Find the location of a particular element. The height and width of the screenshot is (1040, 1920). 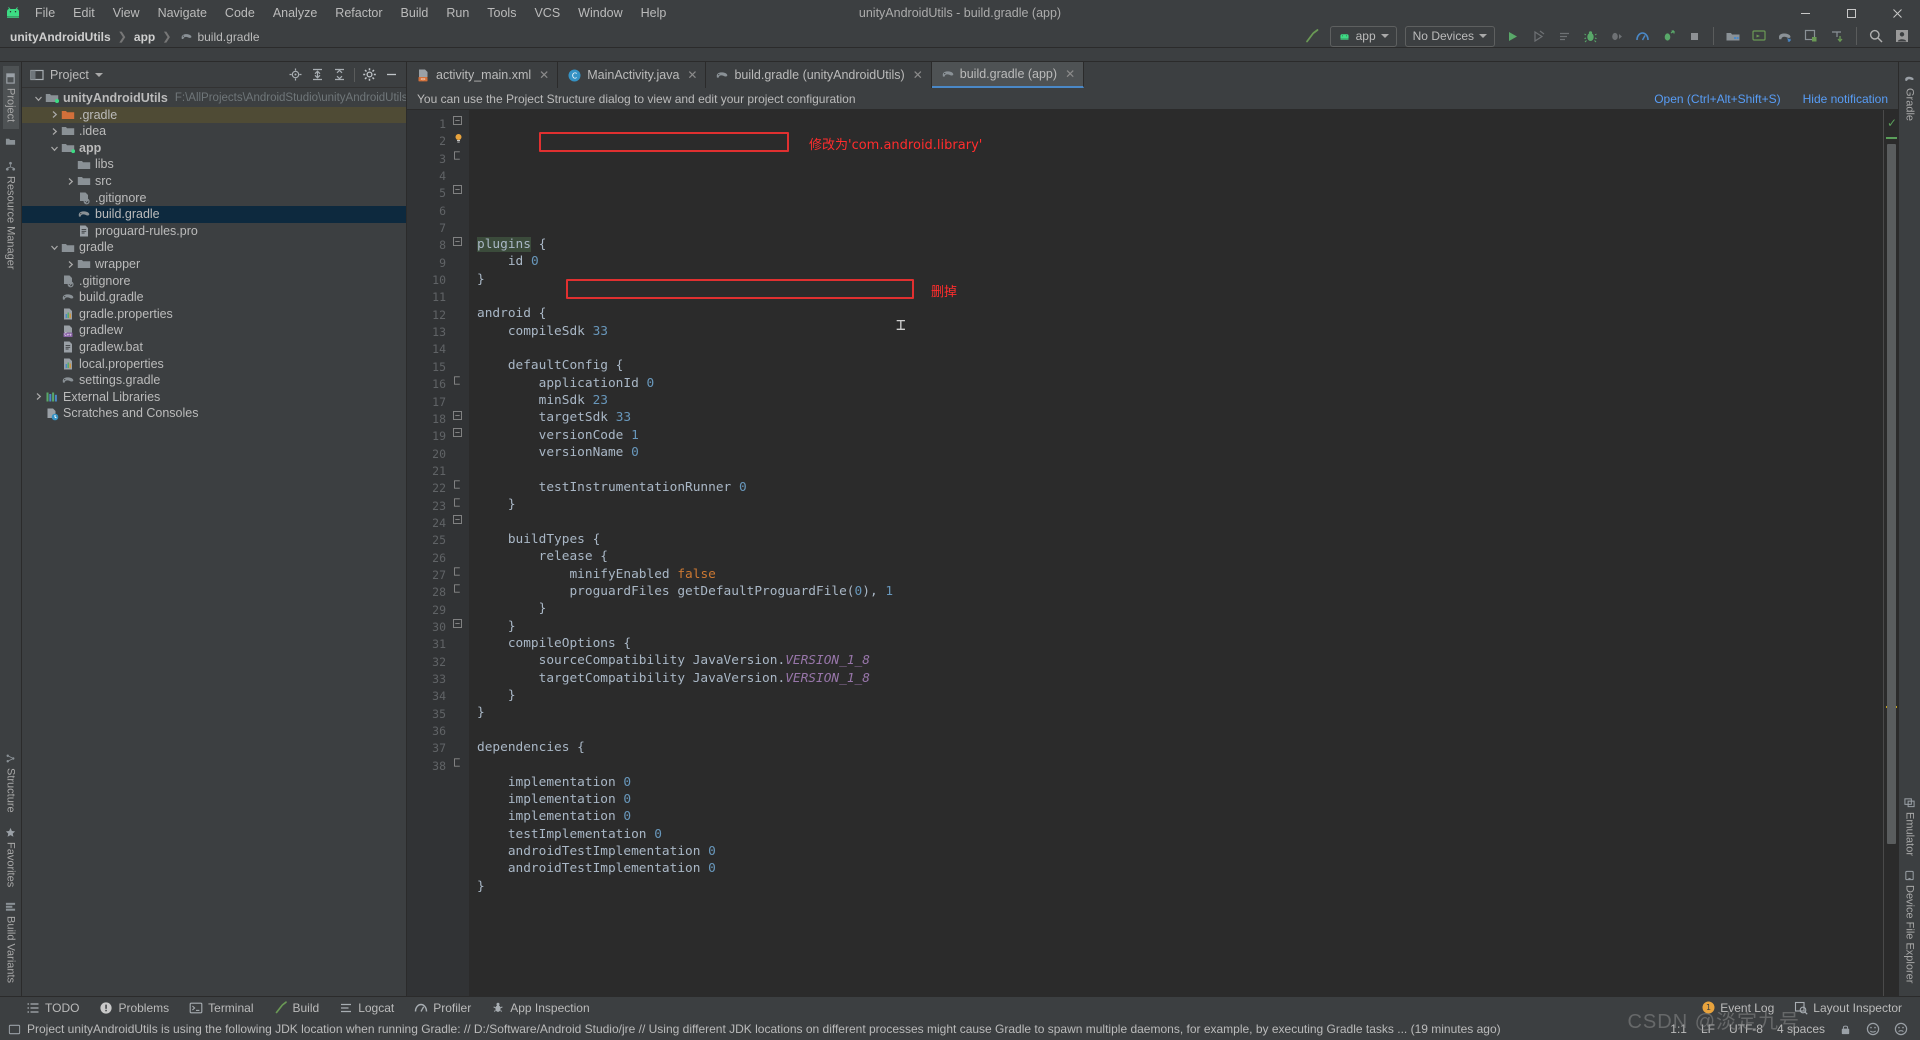

file-encoding: UTF-8 is located at coordinates (1746, 1029).